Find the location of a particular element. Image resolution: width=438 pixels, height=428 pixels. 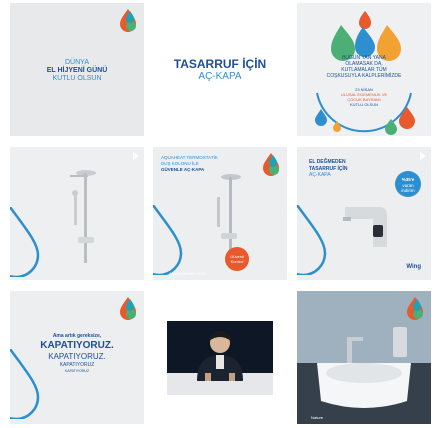

video-thumbnail-image is located at coordinates (220, 358).